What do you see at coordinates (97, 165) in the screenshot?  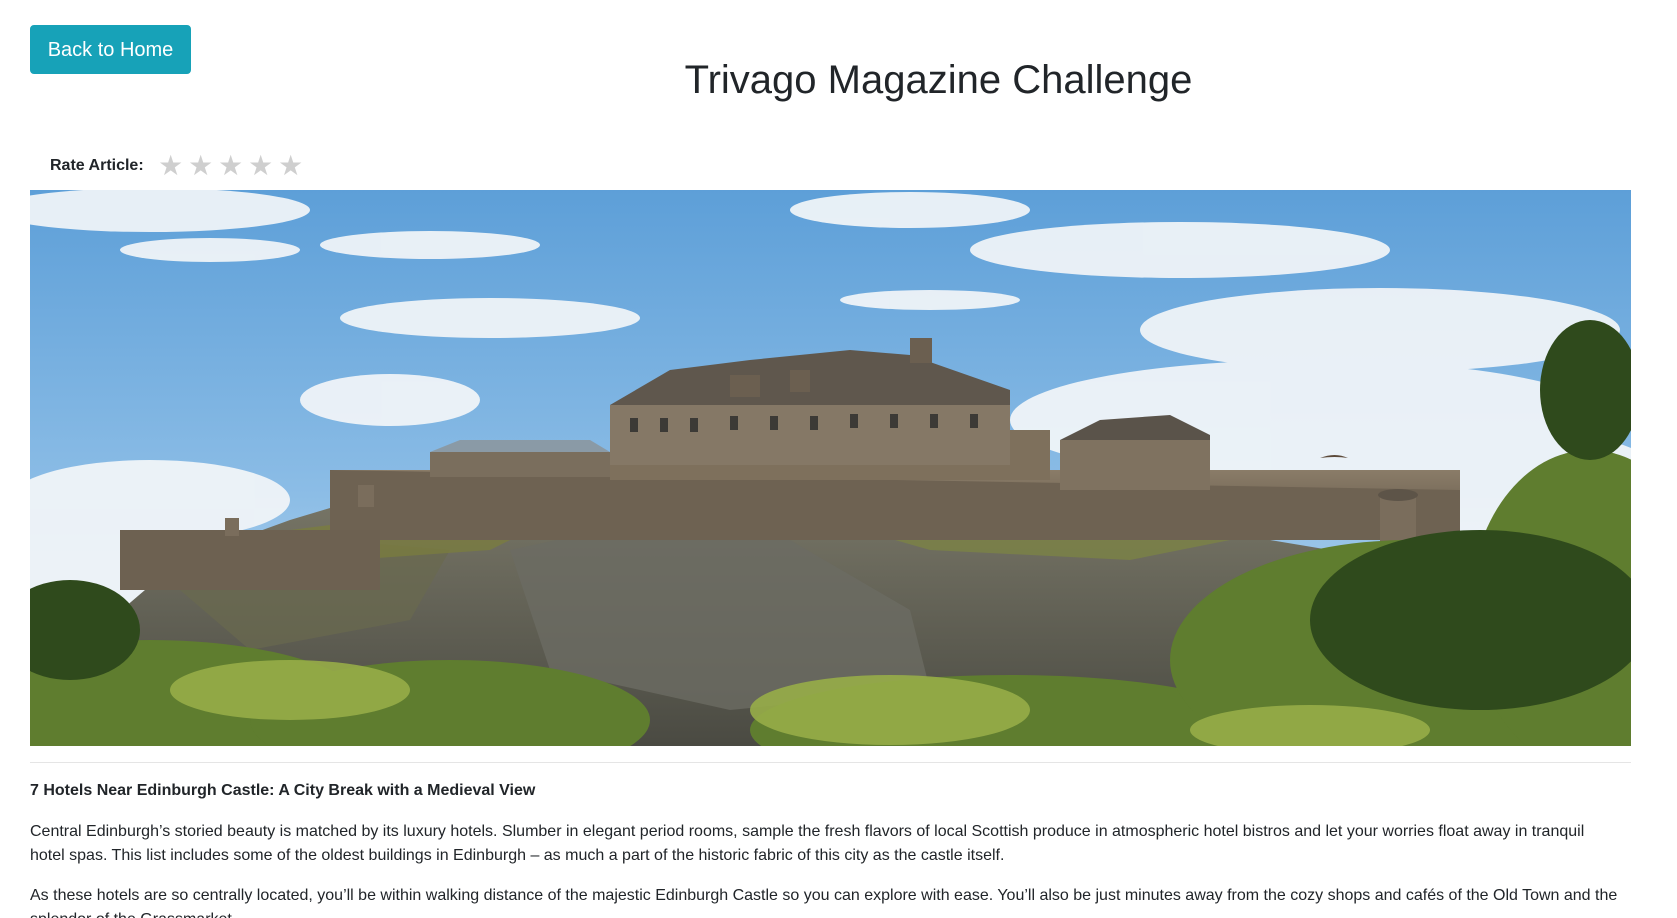 I see `rating-label: Rate Article:` at bounding box center [97, 165].